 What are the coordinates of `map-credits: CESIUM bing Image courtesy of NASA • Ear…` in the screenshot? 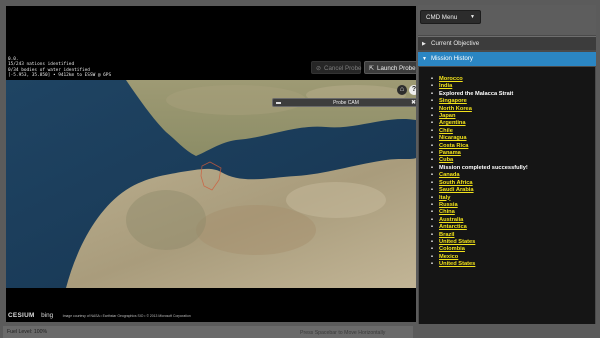 It's located at (99, 315).